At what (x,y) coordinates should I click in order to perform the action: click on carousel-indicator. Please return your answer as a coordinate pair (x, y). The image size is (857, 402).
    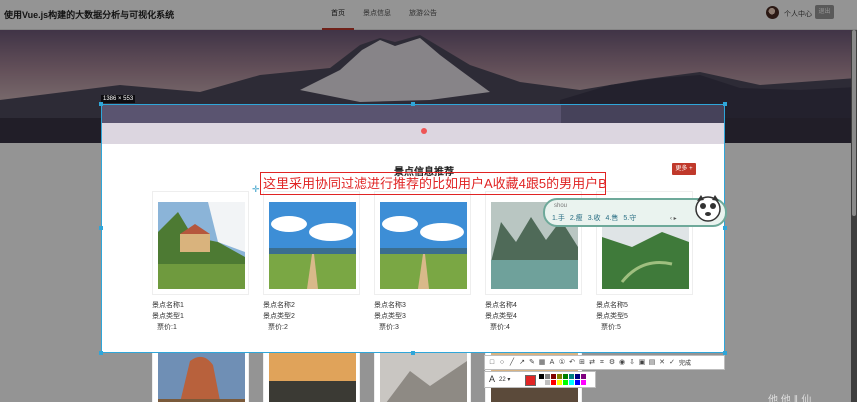
    Looking at the image, I should click on (424, 131).